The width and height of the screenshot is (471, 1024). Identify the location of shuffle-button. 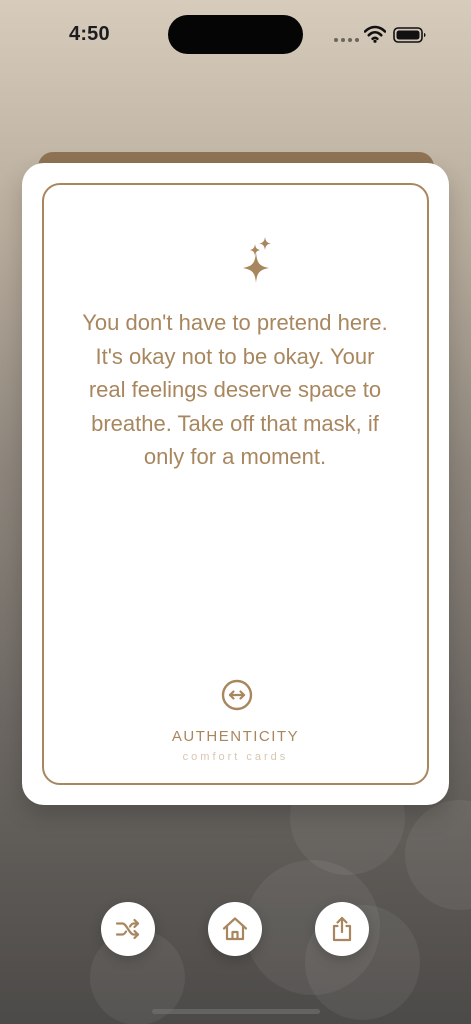
(128, 929).